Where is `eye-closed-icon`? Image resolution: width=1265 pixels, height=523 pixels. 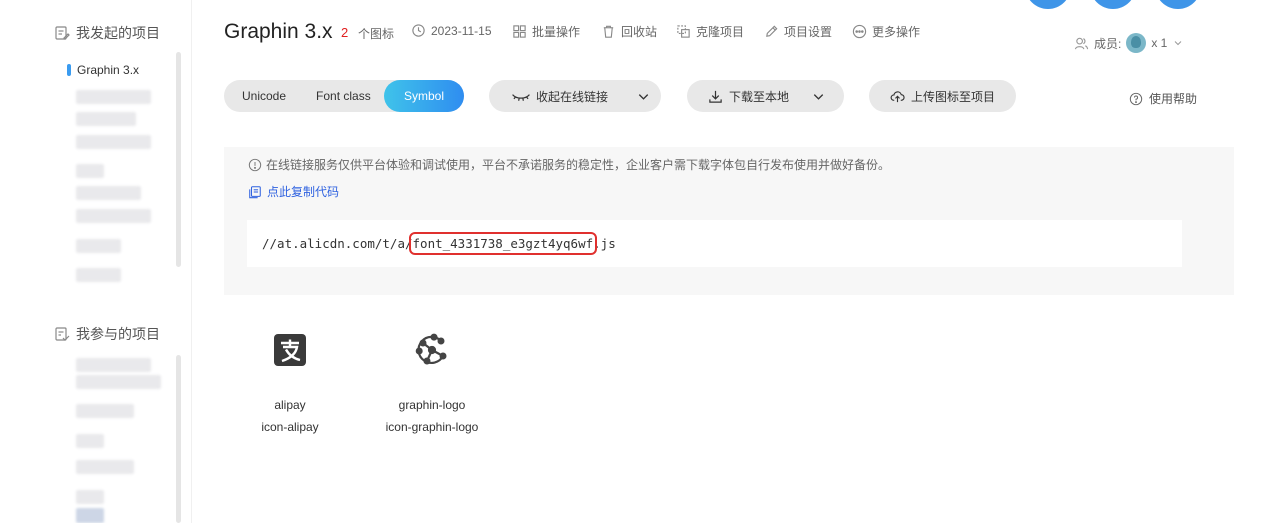
eye-closed-icon is located at coordinates (521, 97).